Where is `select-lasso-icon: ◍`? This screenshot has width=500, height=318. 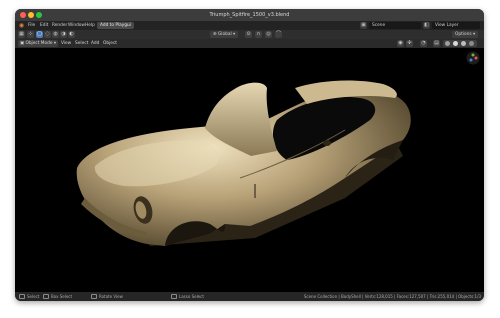
select-lasso-icon: ◍ is located at coordinates (55, 34).